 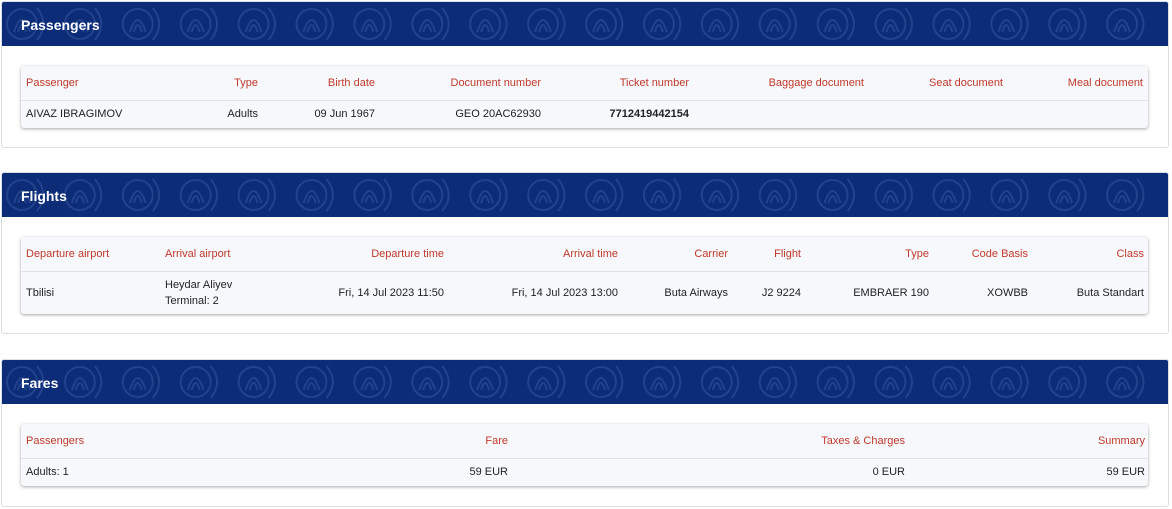 I want to click on col-header-class: Class, so click(x=1090, y=254).